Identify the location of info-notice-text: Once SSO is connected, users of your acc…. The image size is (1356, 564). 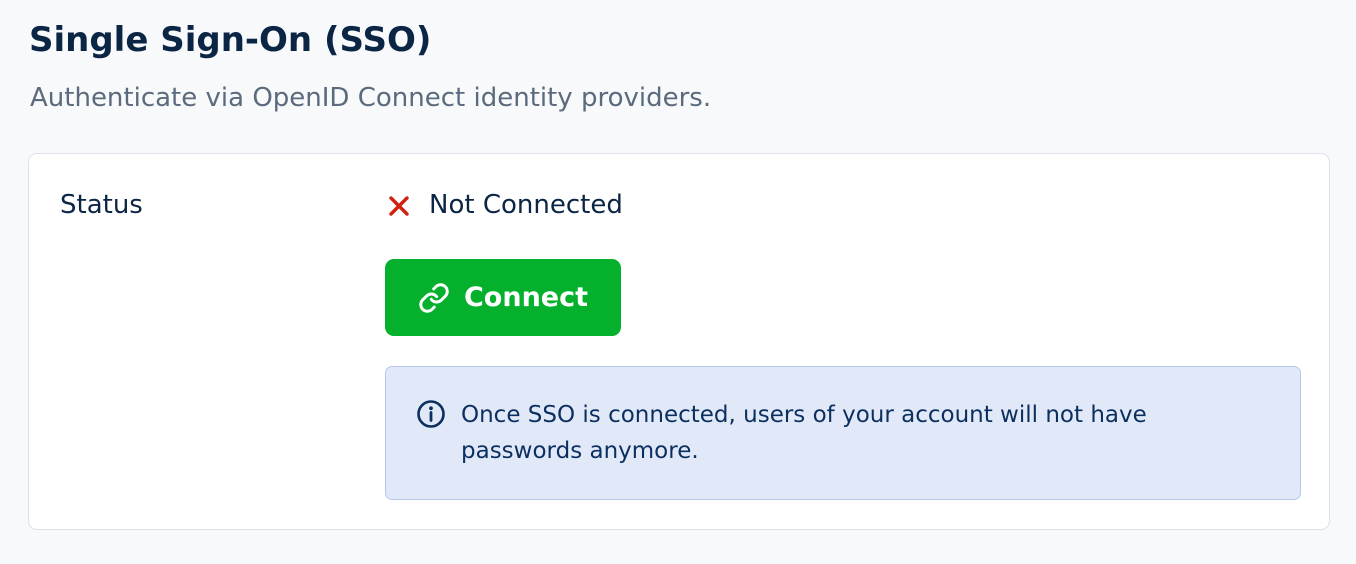
(804, 433).